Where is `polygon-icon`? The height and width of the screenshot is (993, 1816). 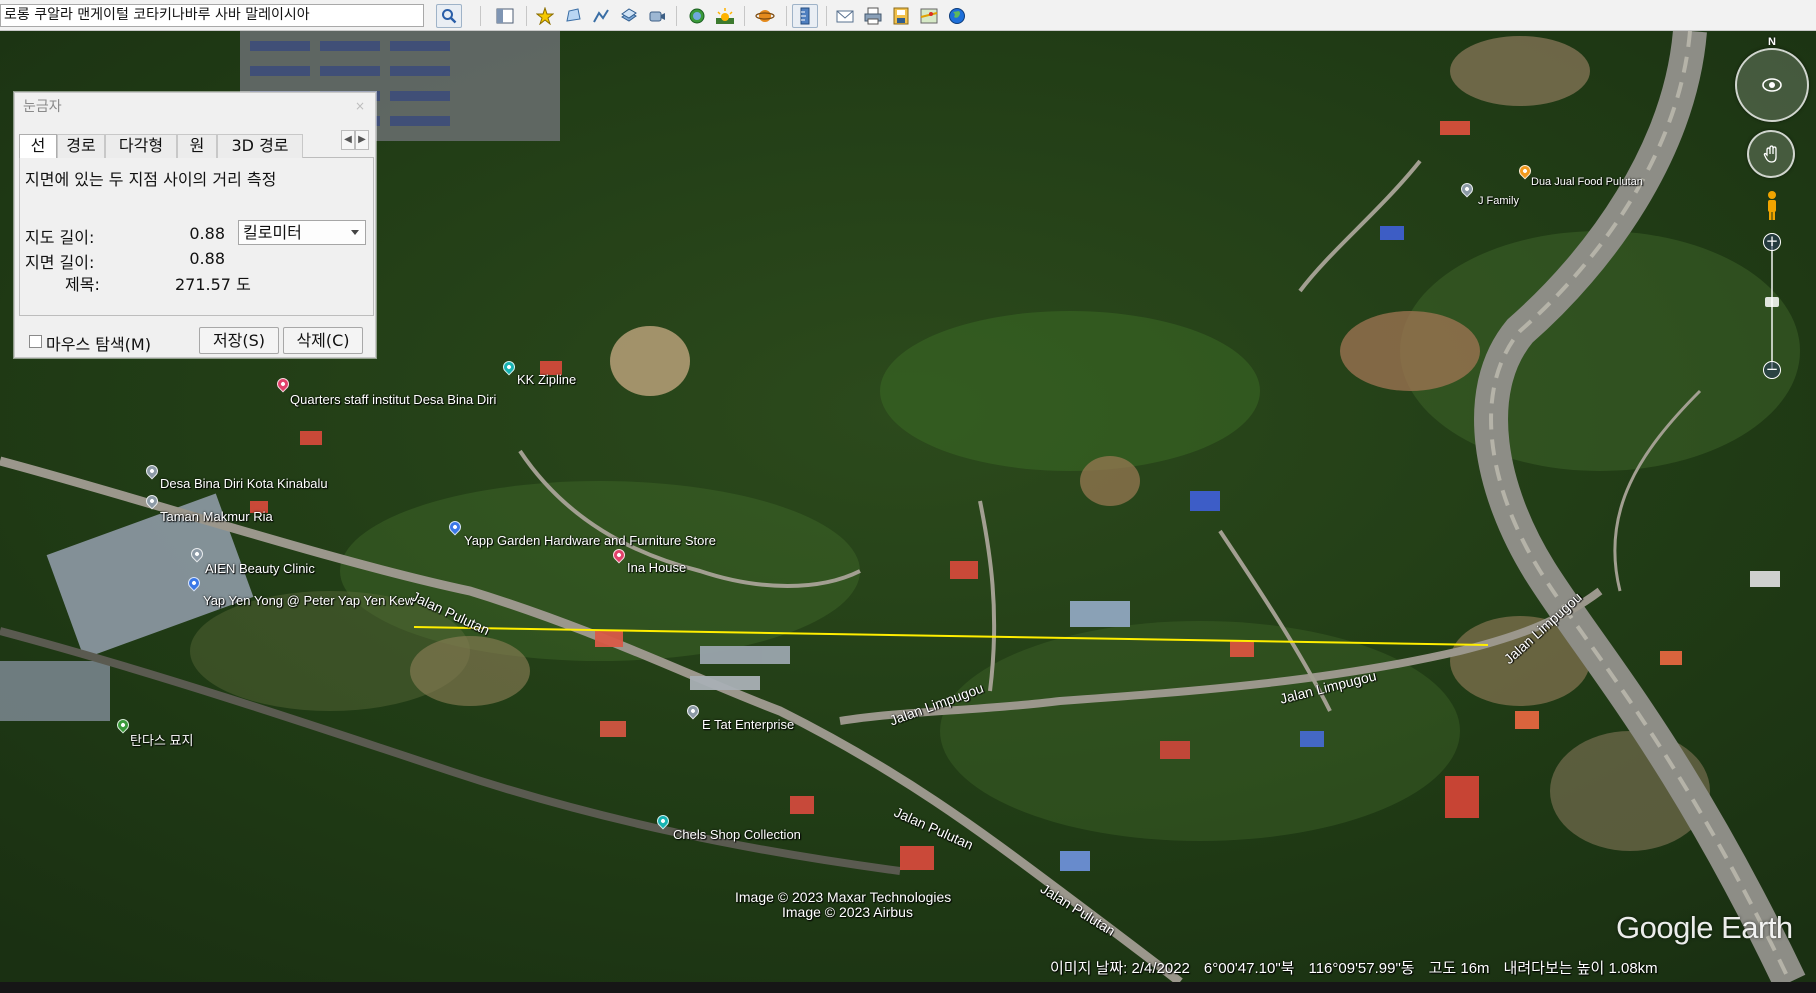 polygon-icon is located at coordinates (573, 16).